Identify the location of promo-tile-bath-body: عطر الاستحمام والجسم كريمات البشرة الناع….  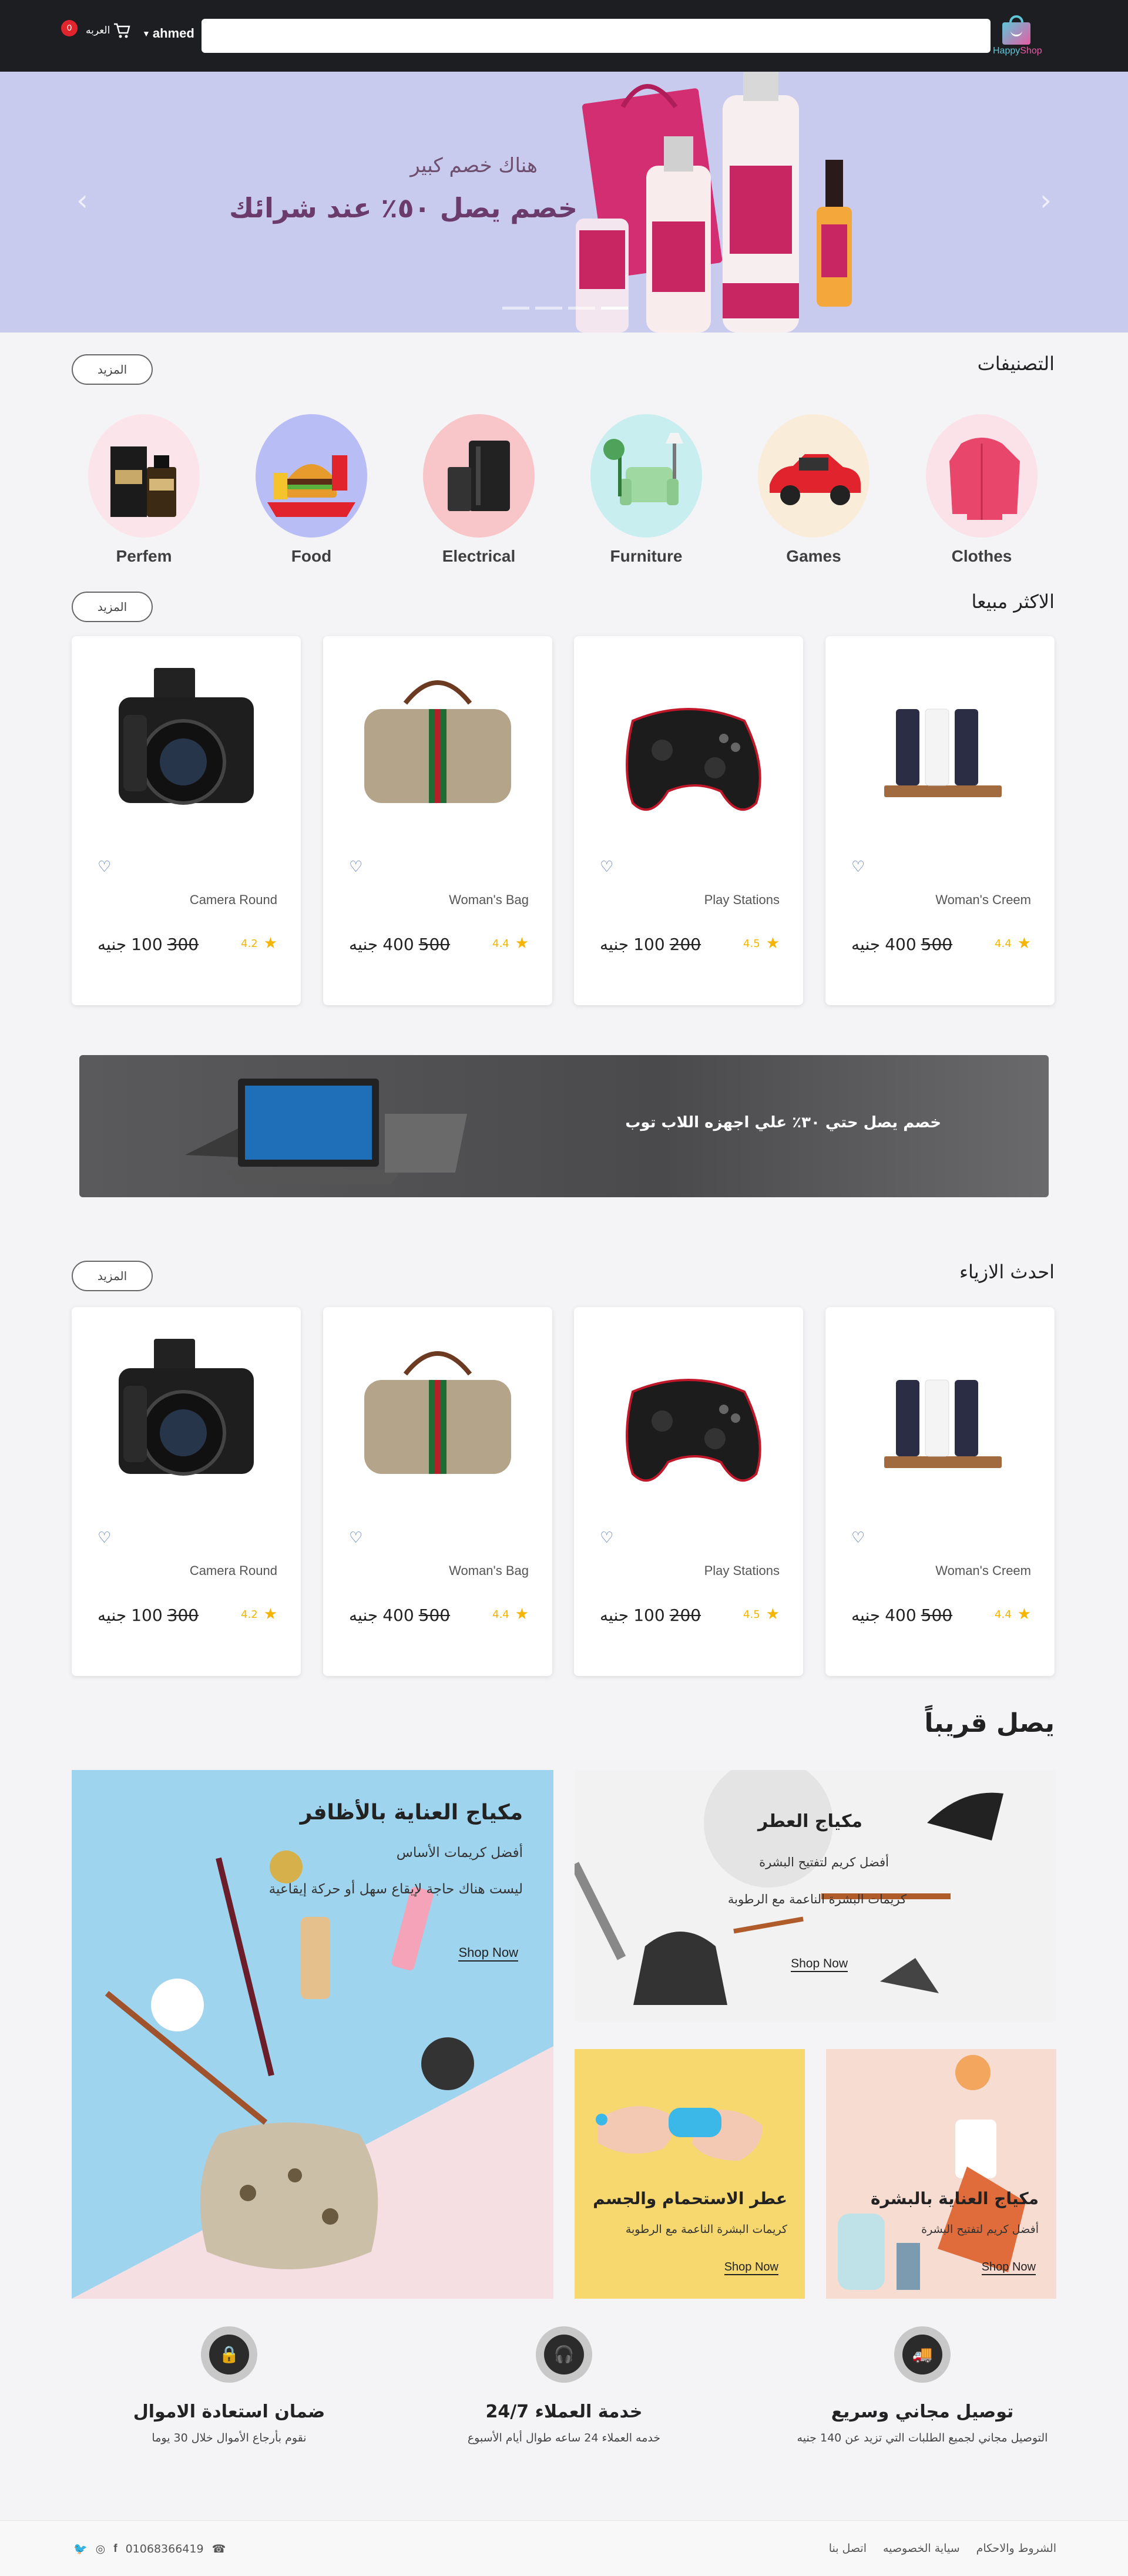
(690, 2174).